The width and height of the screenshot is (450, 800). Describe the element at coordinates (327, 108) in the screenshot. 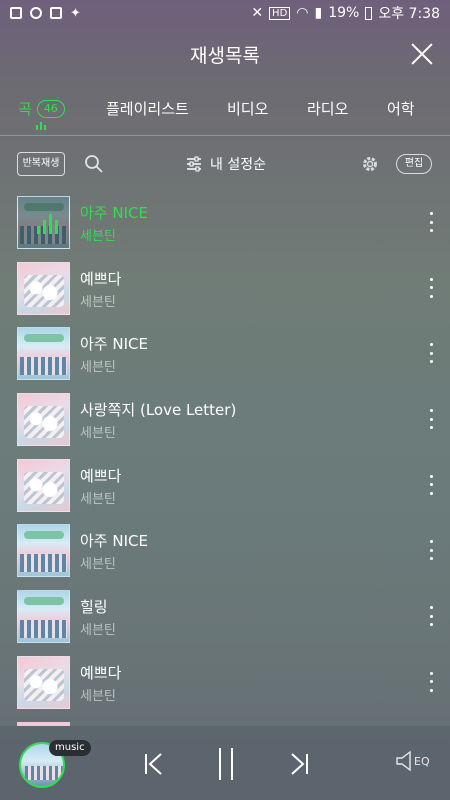

I see `tab-radio: 라디오` at that location.